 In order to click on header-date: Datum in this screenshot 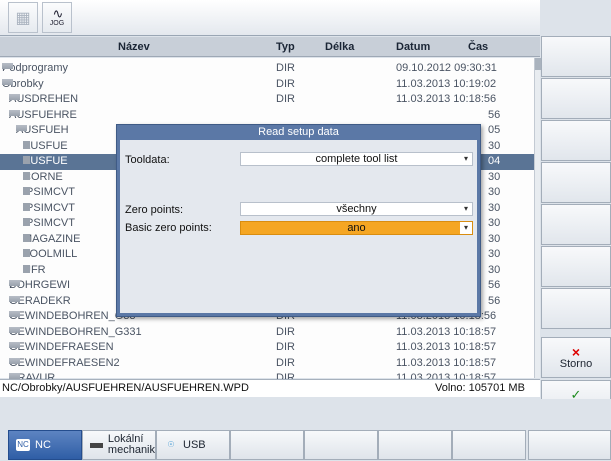, I will do `click(413, 47)`.